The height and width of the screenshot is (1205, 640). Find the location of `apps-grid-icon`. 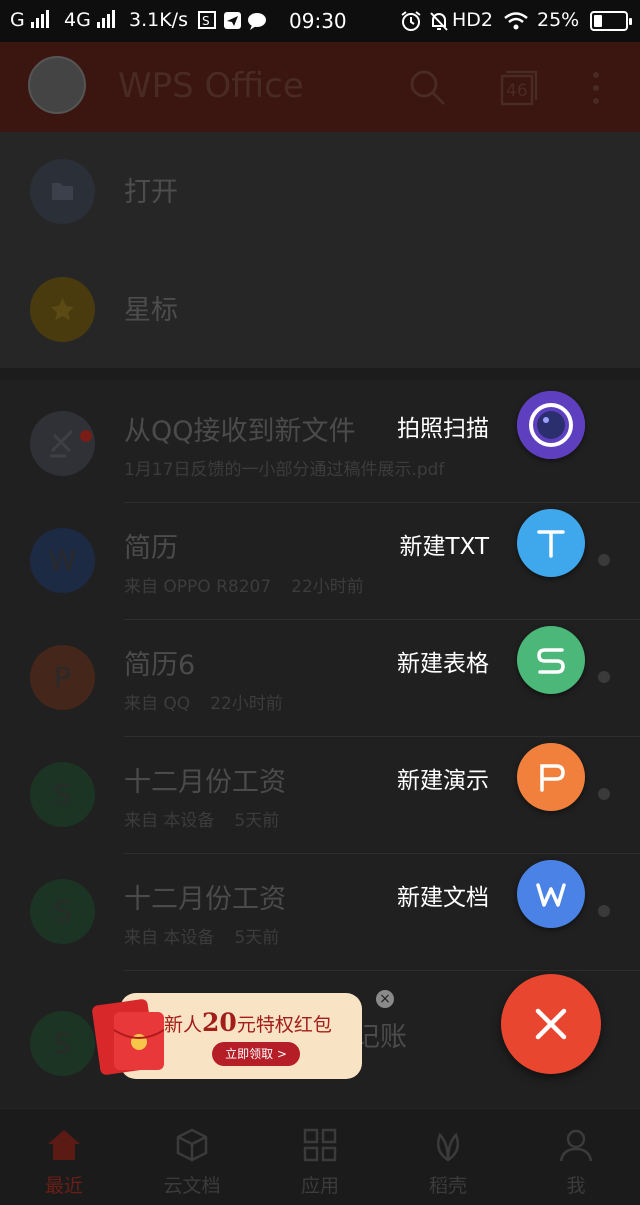

apps-grid-icon is located at coordinates (320, 1145).